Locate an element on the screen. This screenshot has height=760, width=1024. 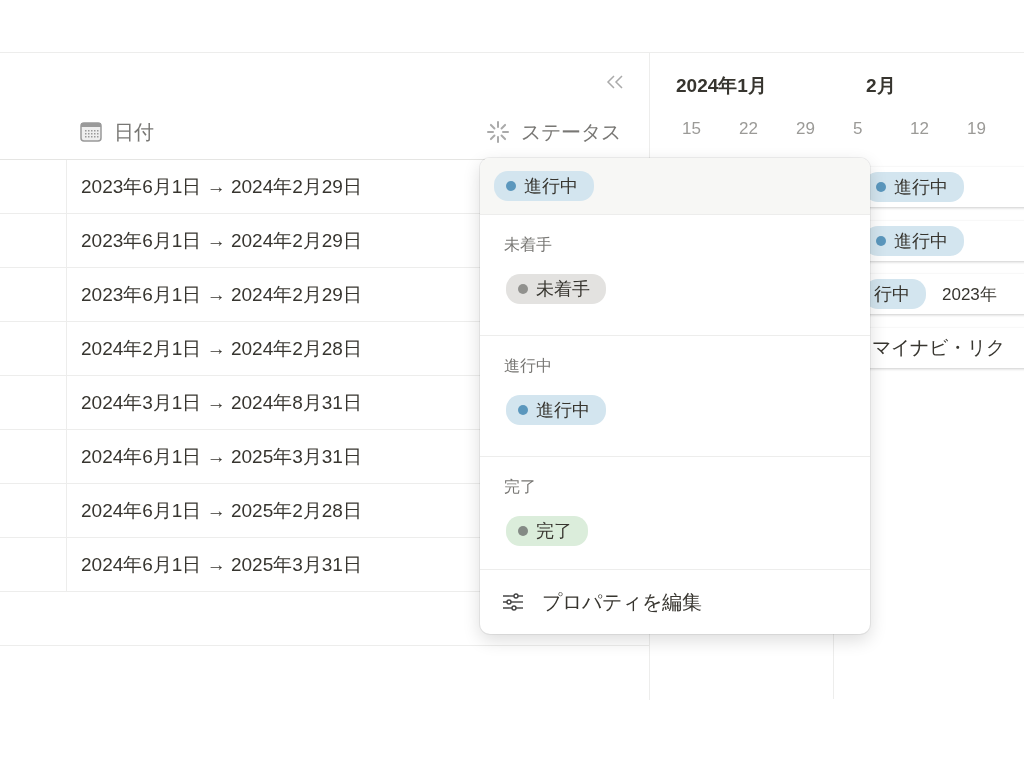
date-range: 2024年6月1日 → 2025年2月28日 is located at coordinates (221, 510).